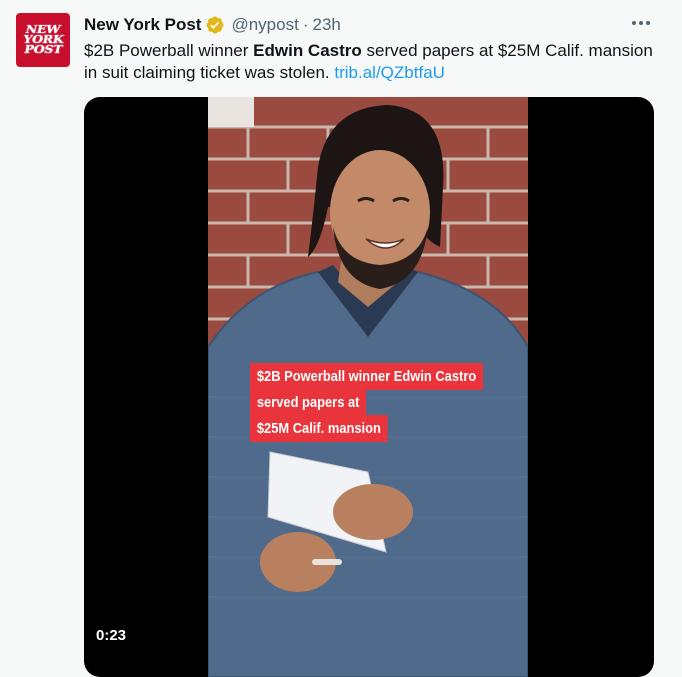 Image resolution: width=682 pixels, height=677 pixels. Describe the element at coordinates (367, 376) in the screenshot. I see `caption-line-1: $2B Powerball winner Edwin Castro` at that location.